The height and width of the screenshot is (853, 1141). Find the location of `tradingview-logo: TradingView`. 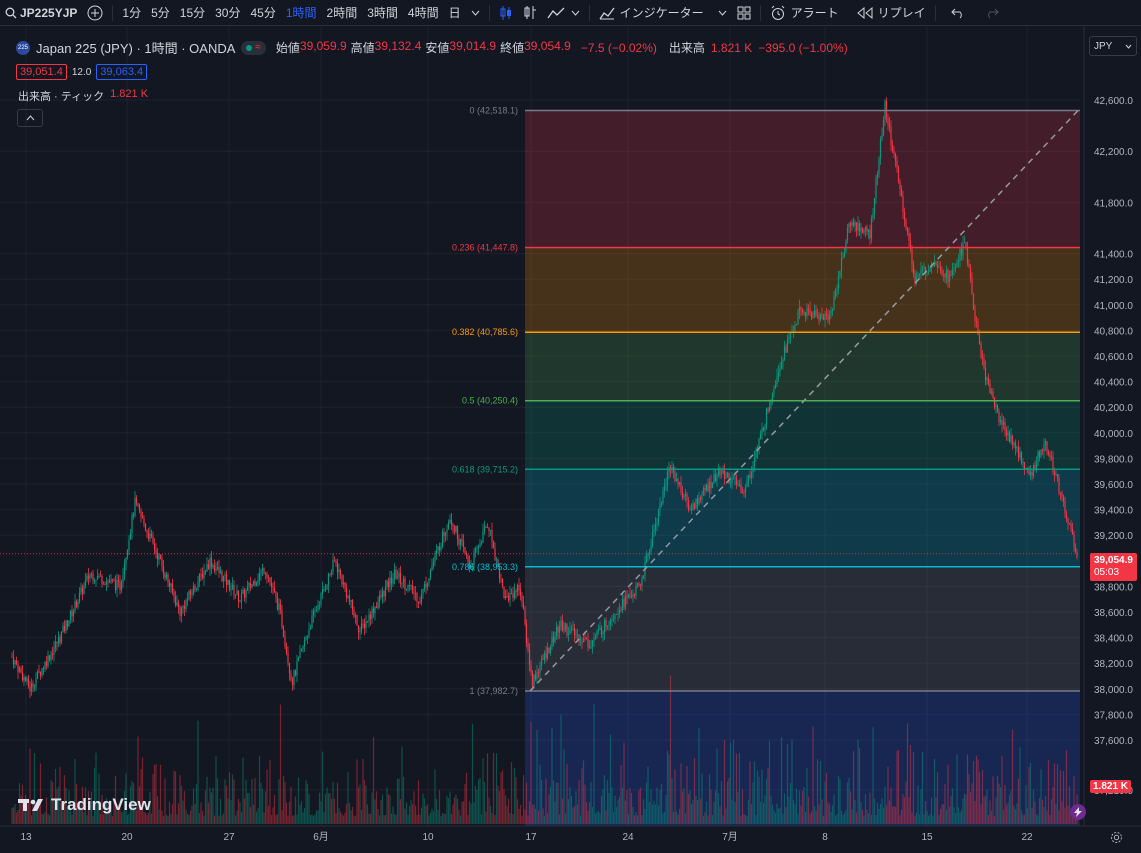

tradingview-logo: TradingView is located at coordinates (84, 805).